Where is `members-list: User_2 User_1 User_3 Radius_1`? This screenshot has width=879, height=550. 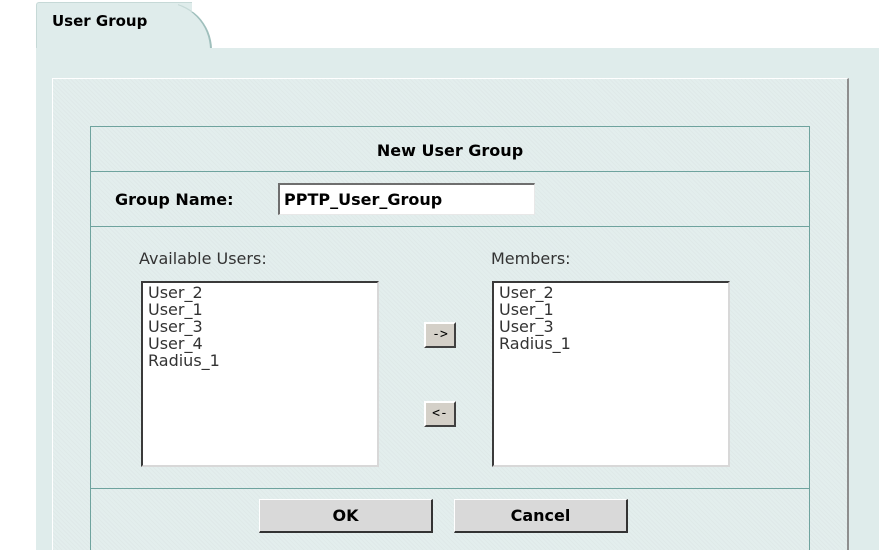
members-list: User_2 User_1 User_3 Radius_1 is located at coordinates (611, 374).